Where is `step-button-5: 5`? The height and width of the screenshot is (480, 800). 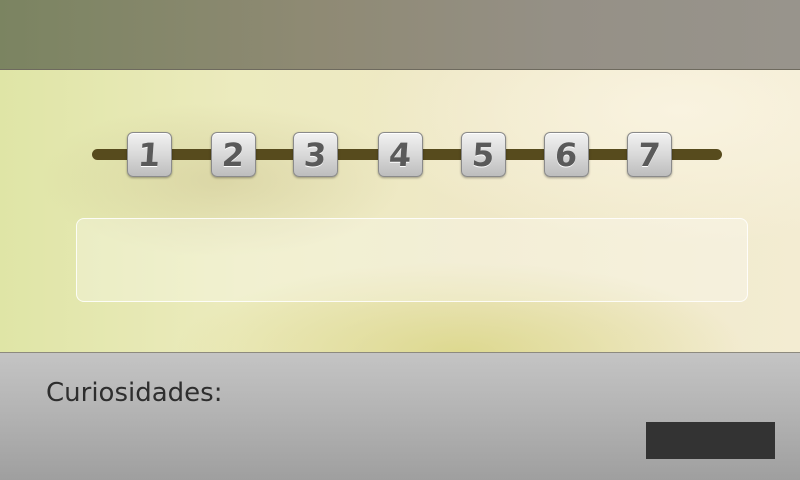 step-button-5: 5 is located at coordinates (483, 154).